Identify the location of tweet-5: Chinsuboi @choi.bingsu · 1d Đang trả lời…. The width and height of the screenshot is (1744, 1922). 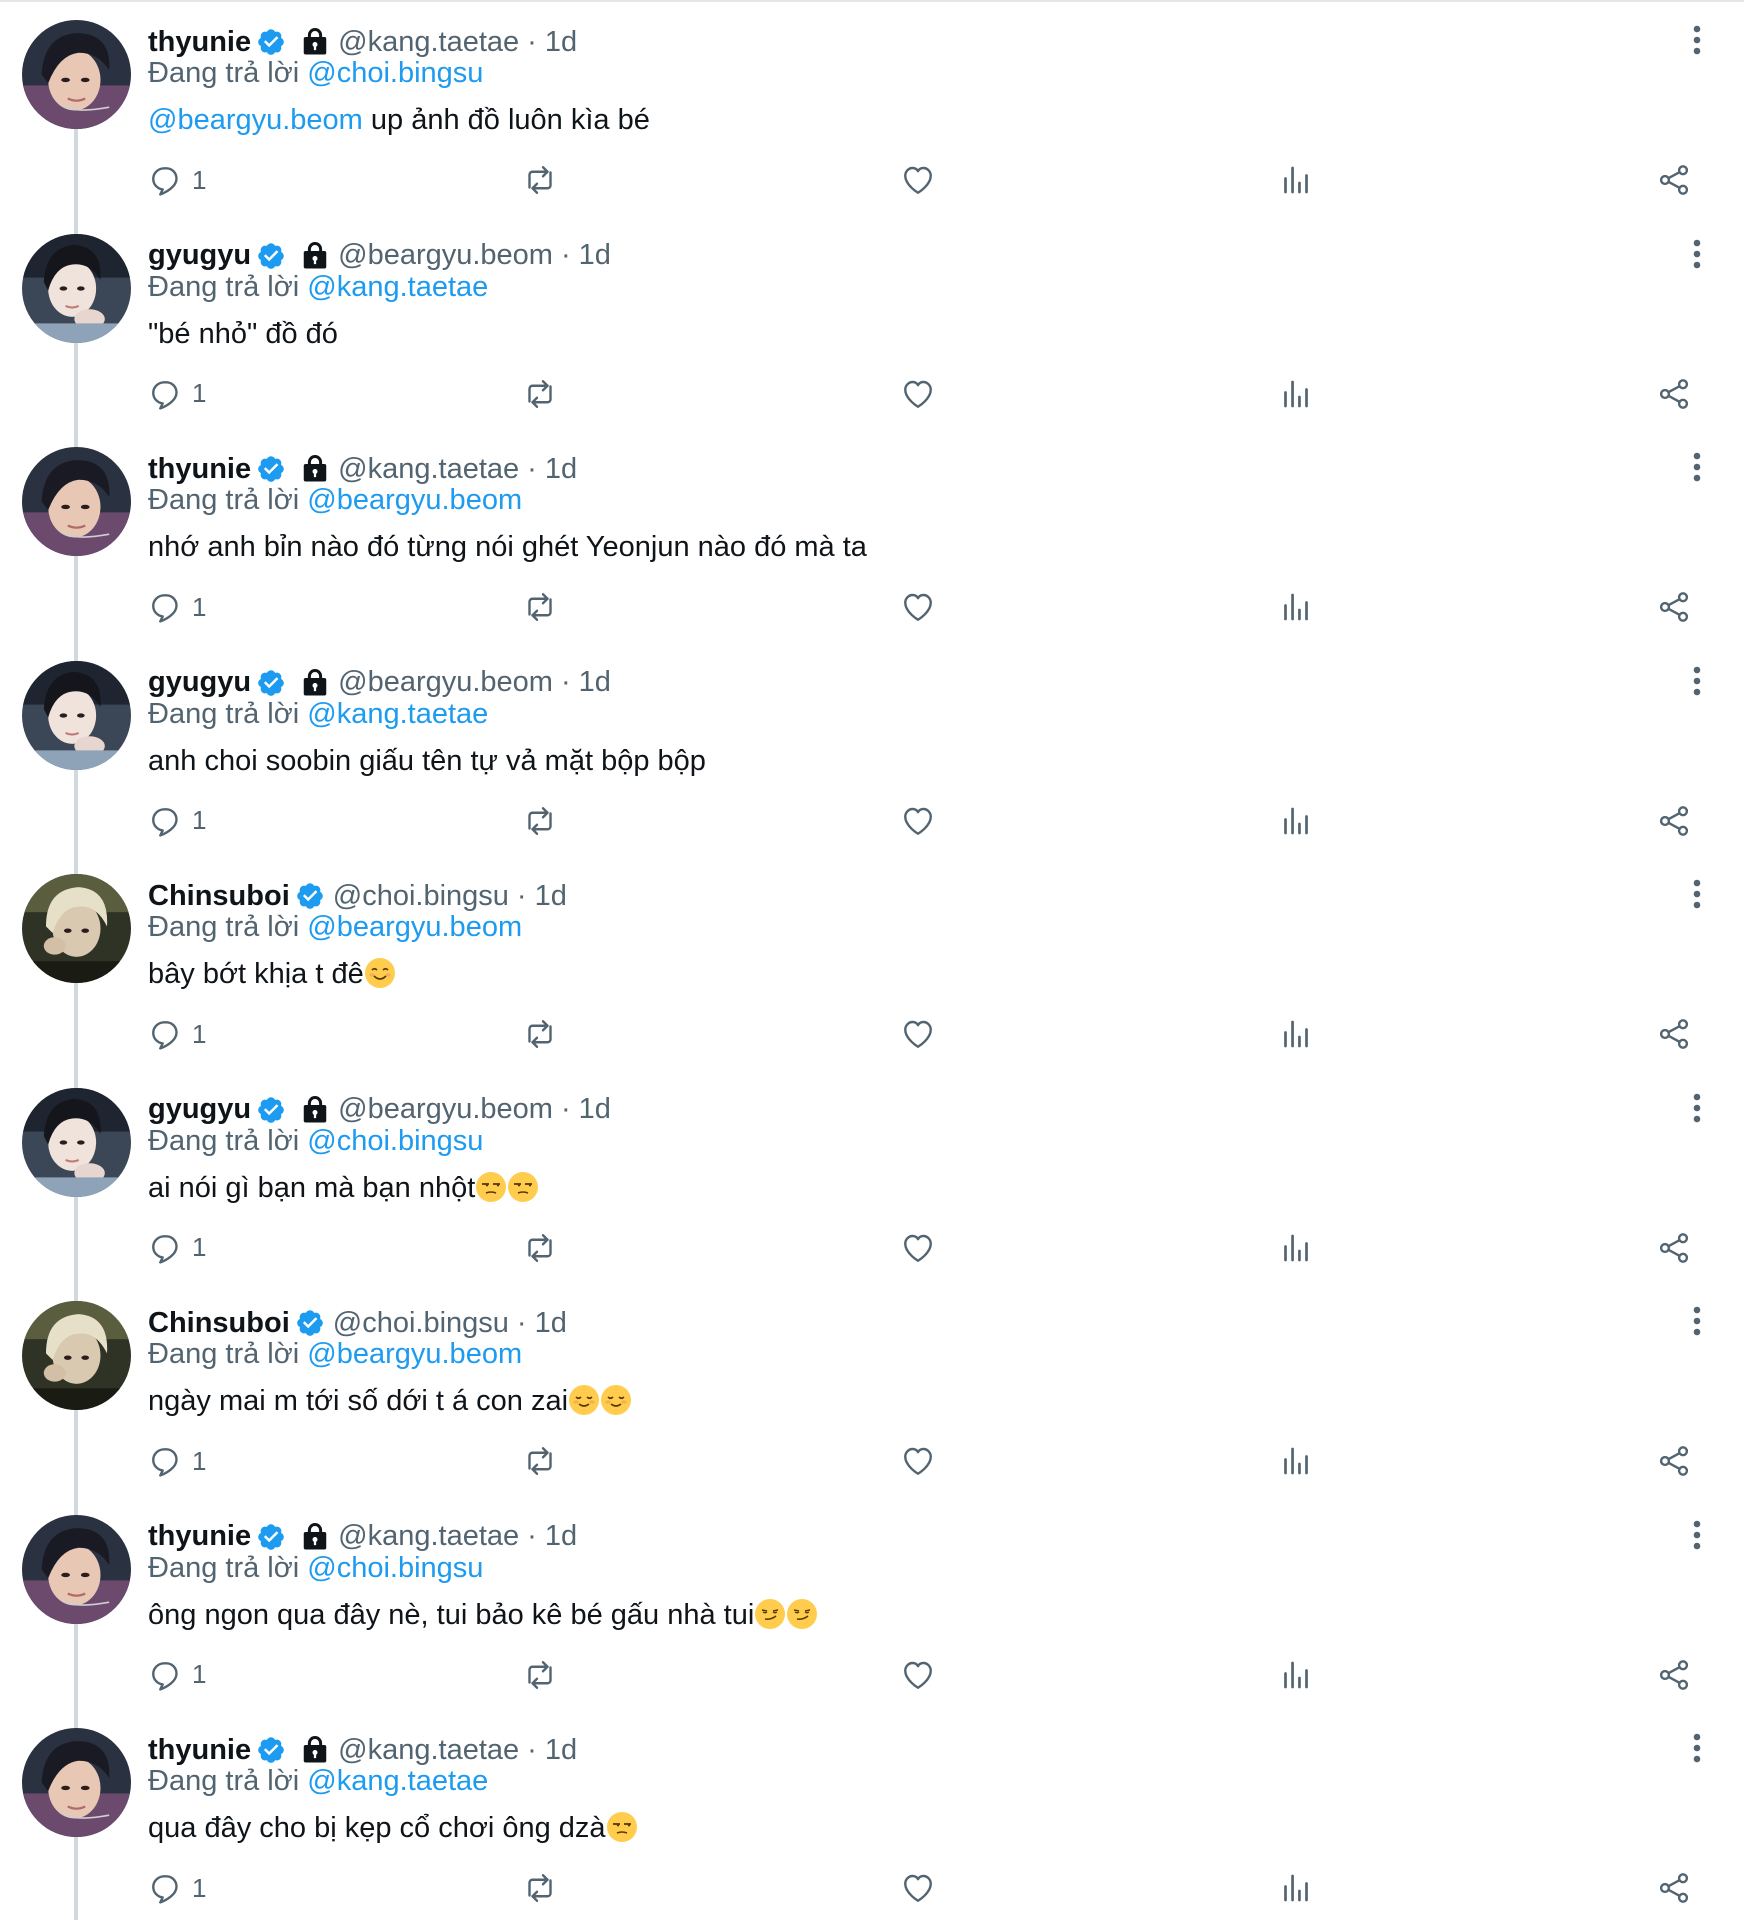
(872, 961).